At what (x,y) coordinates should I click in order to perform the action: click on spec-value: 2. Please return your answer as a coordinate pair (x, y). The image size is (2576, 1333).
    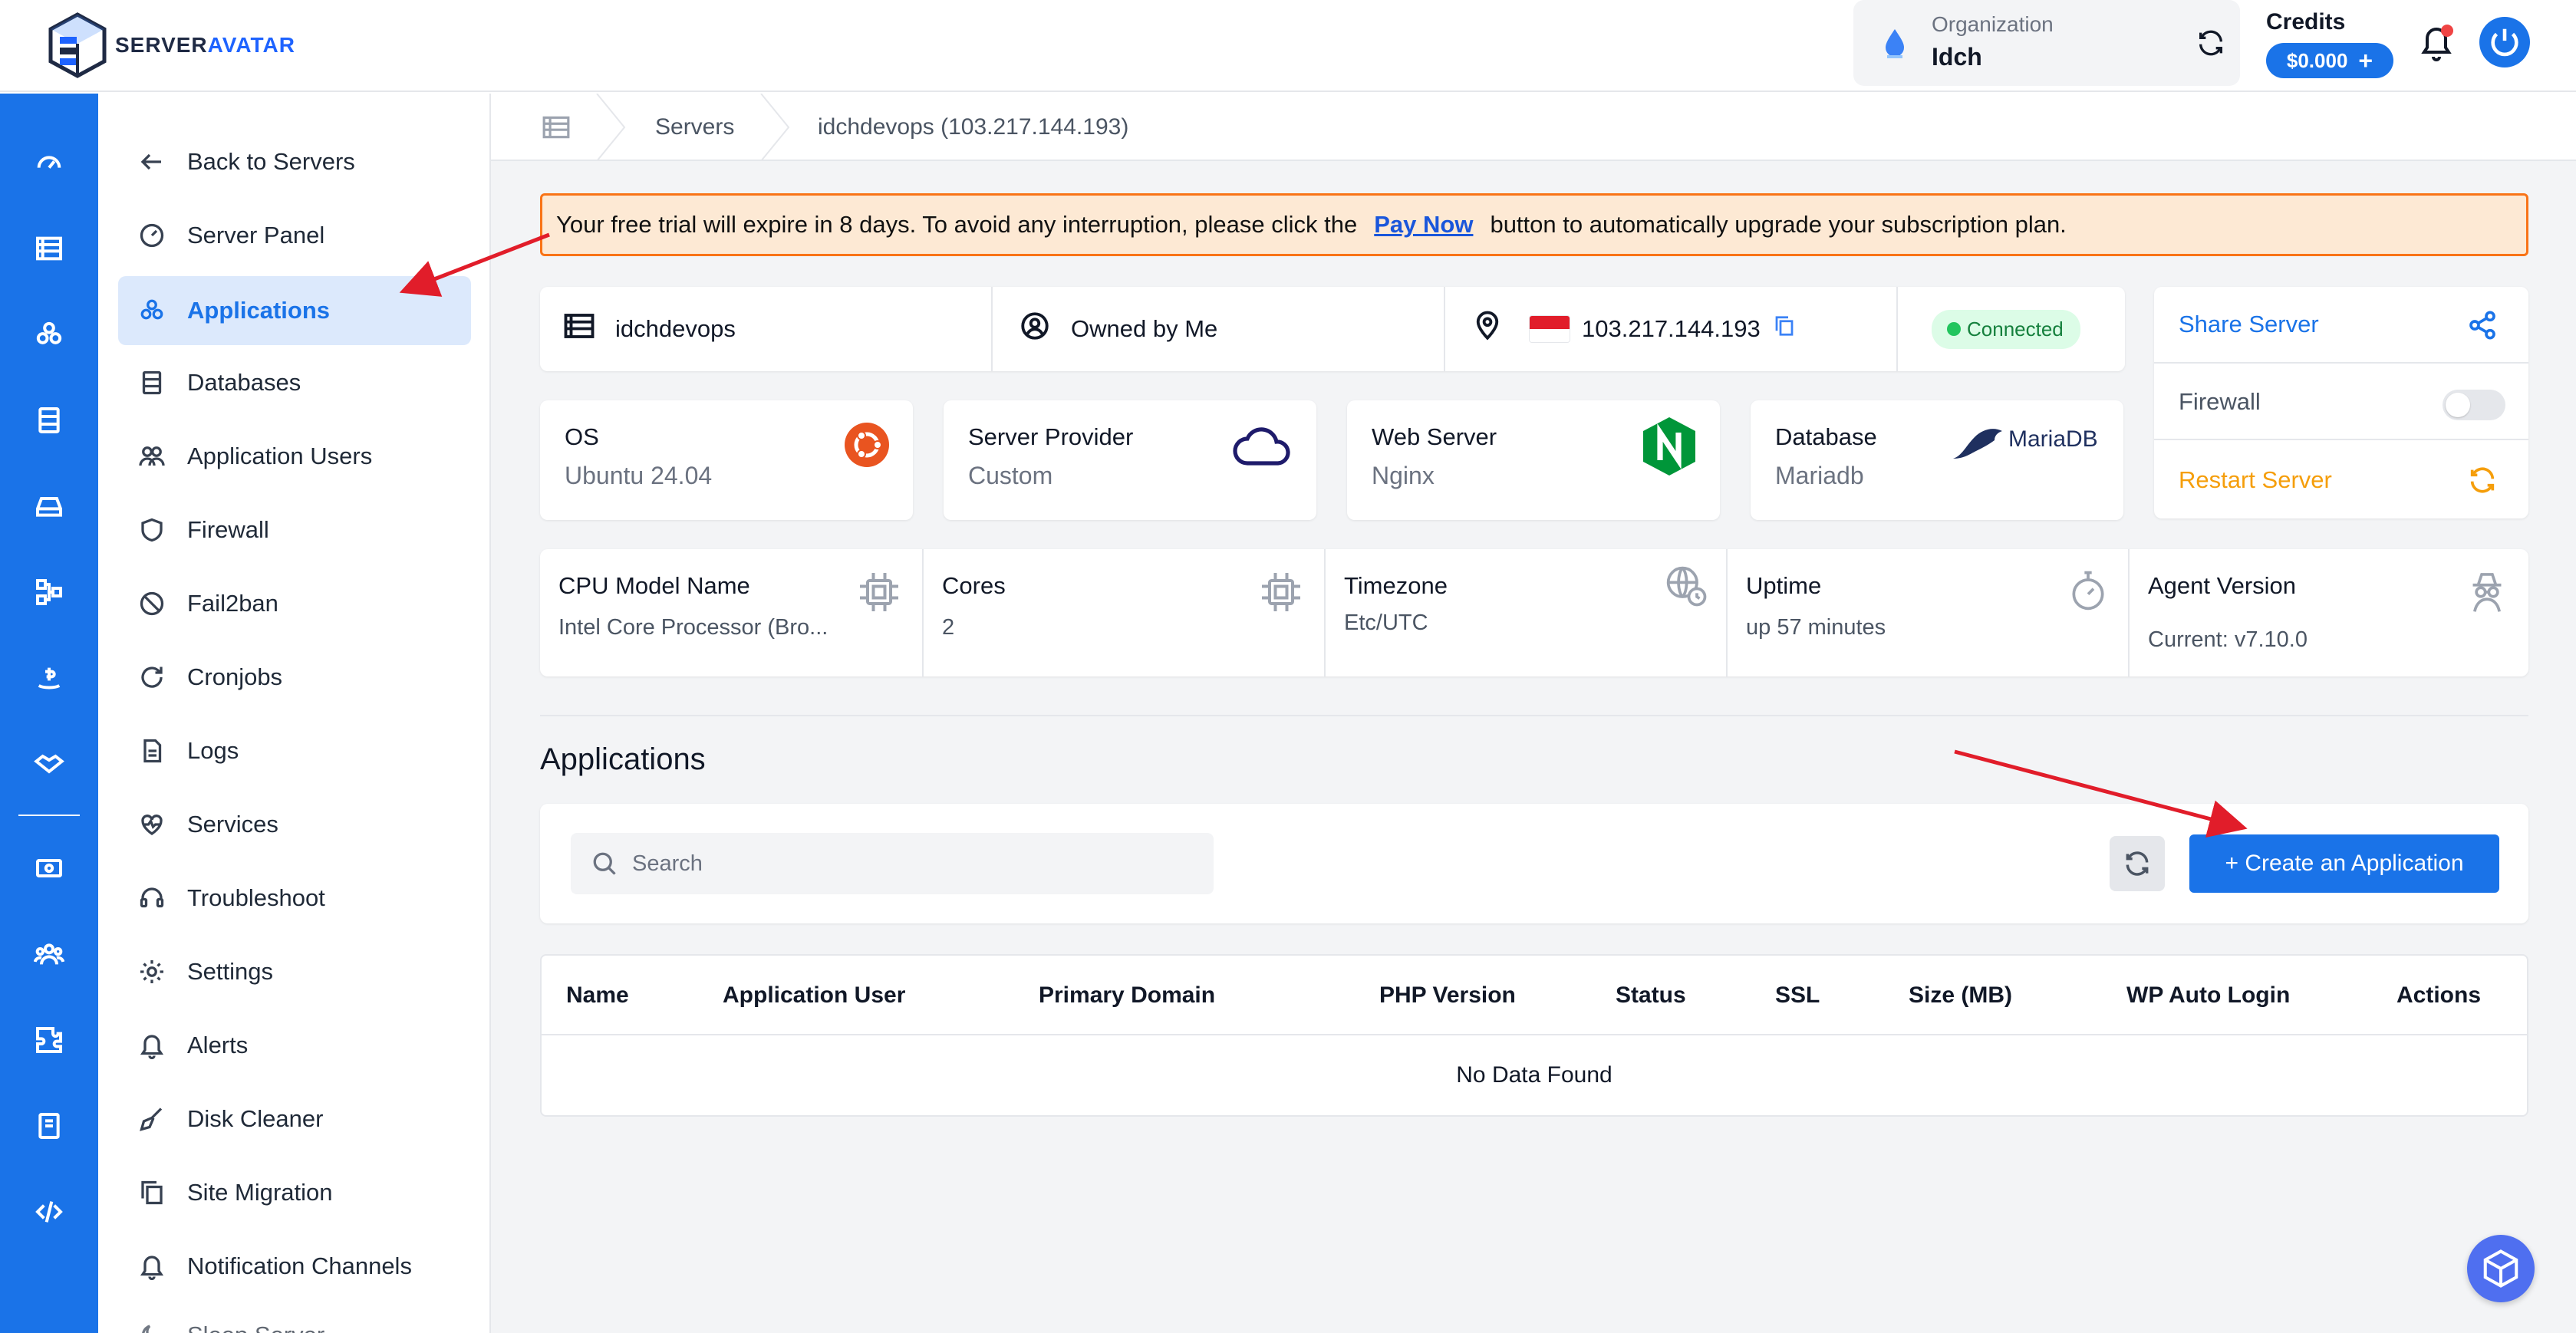
    Looking at the image, I should click on (948, 627).